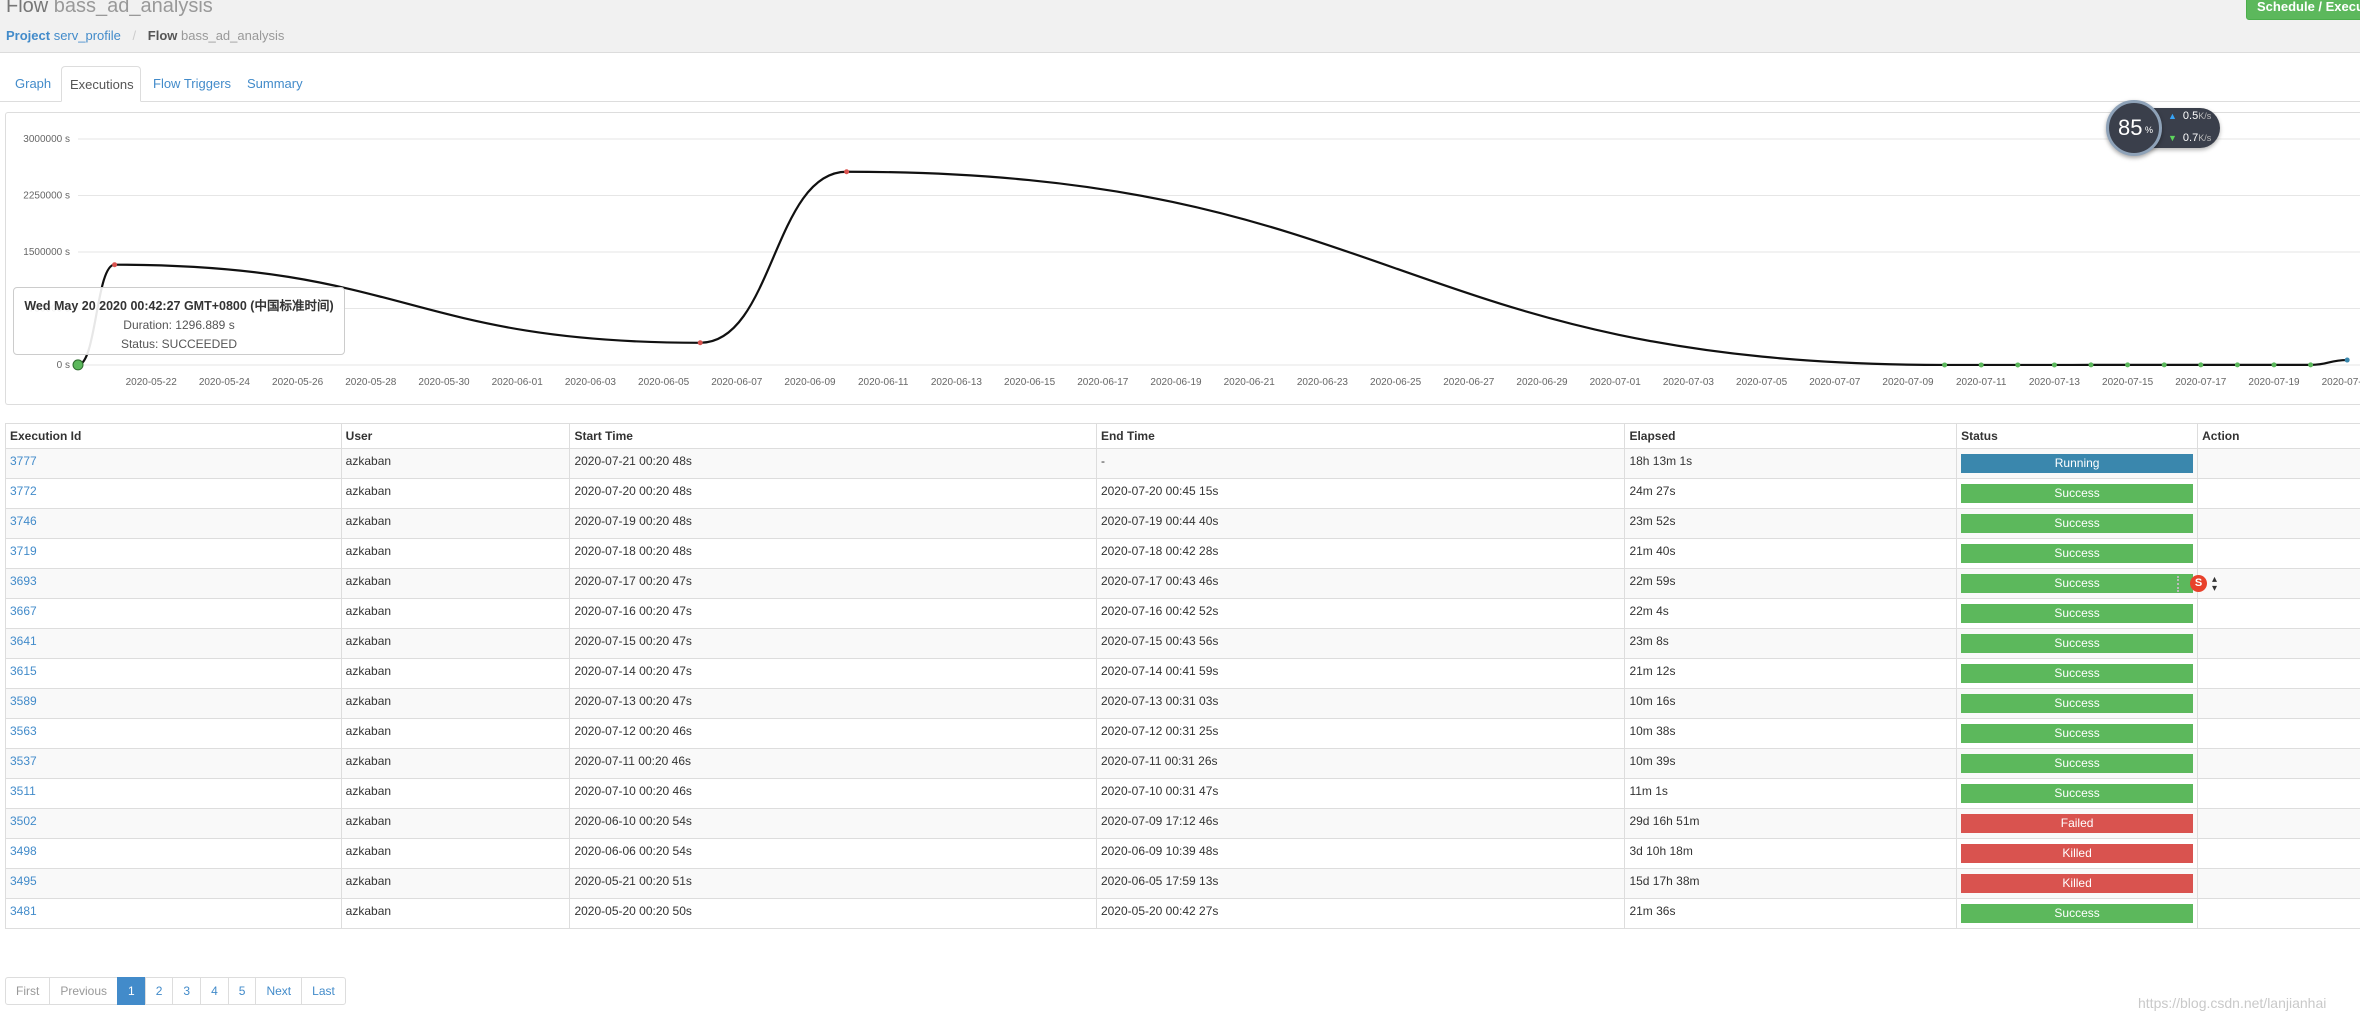 Image resolution: width=2360 pixels, height=1024 pixels. I want to click on page-2-button: 2, so click(159, 991).